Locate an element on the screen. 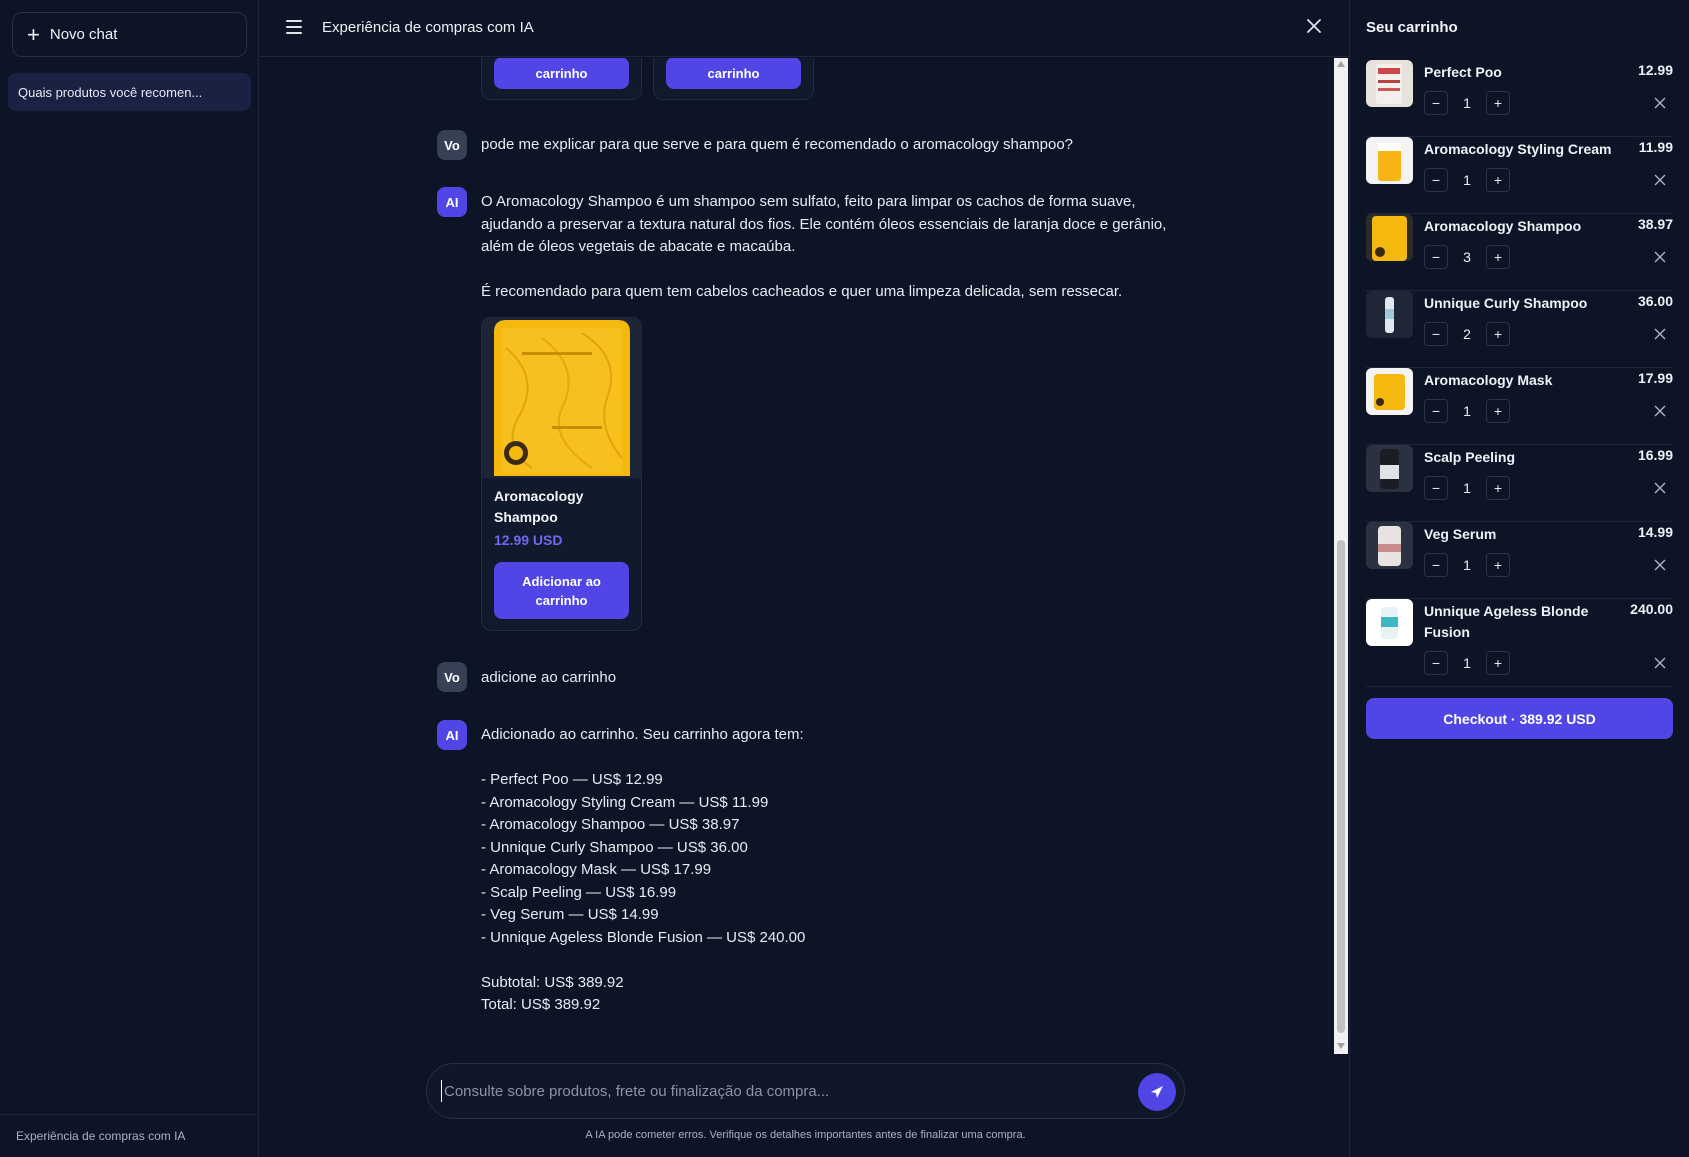 This screenshot has width=1689, height=1157. message-composer is located at coordinates (805, 1091).